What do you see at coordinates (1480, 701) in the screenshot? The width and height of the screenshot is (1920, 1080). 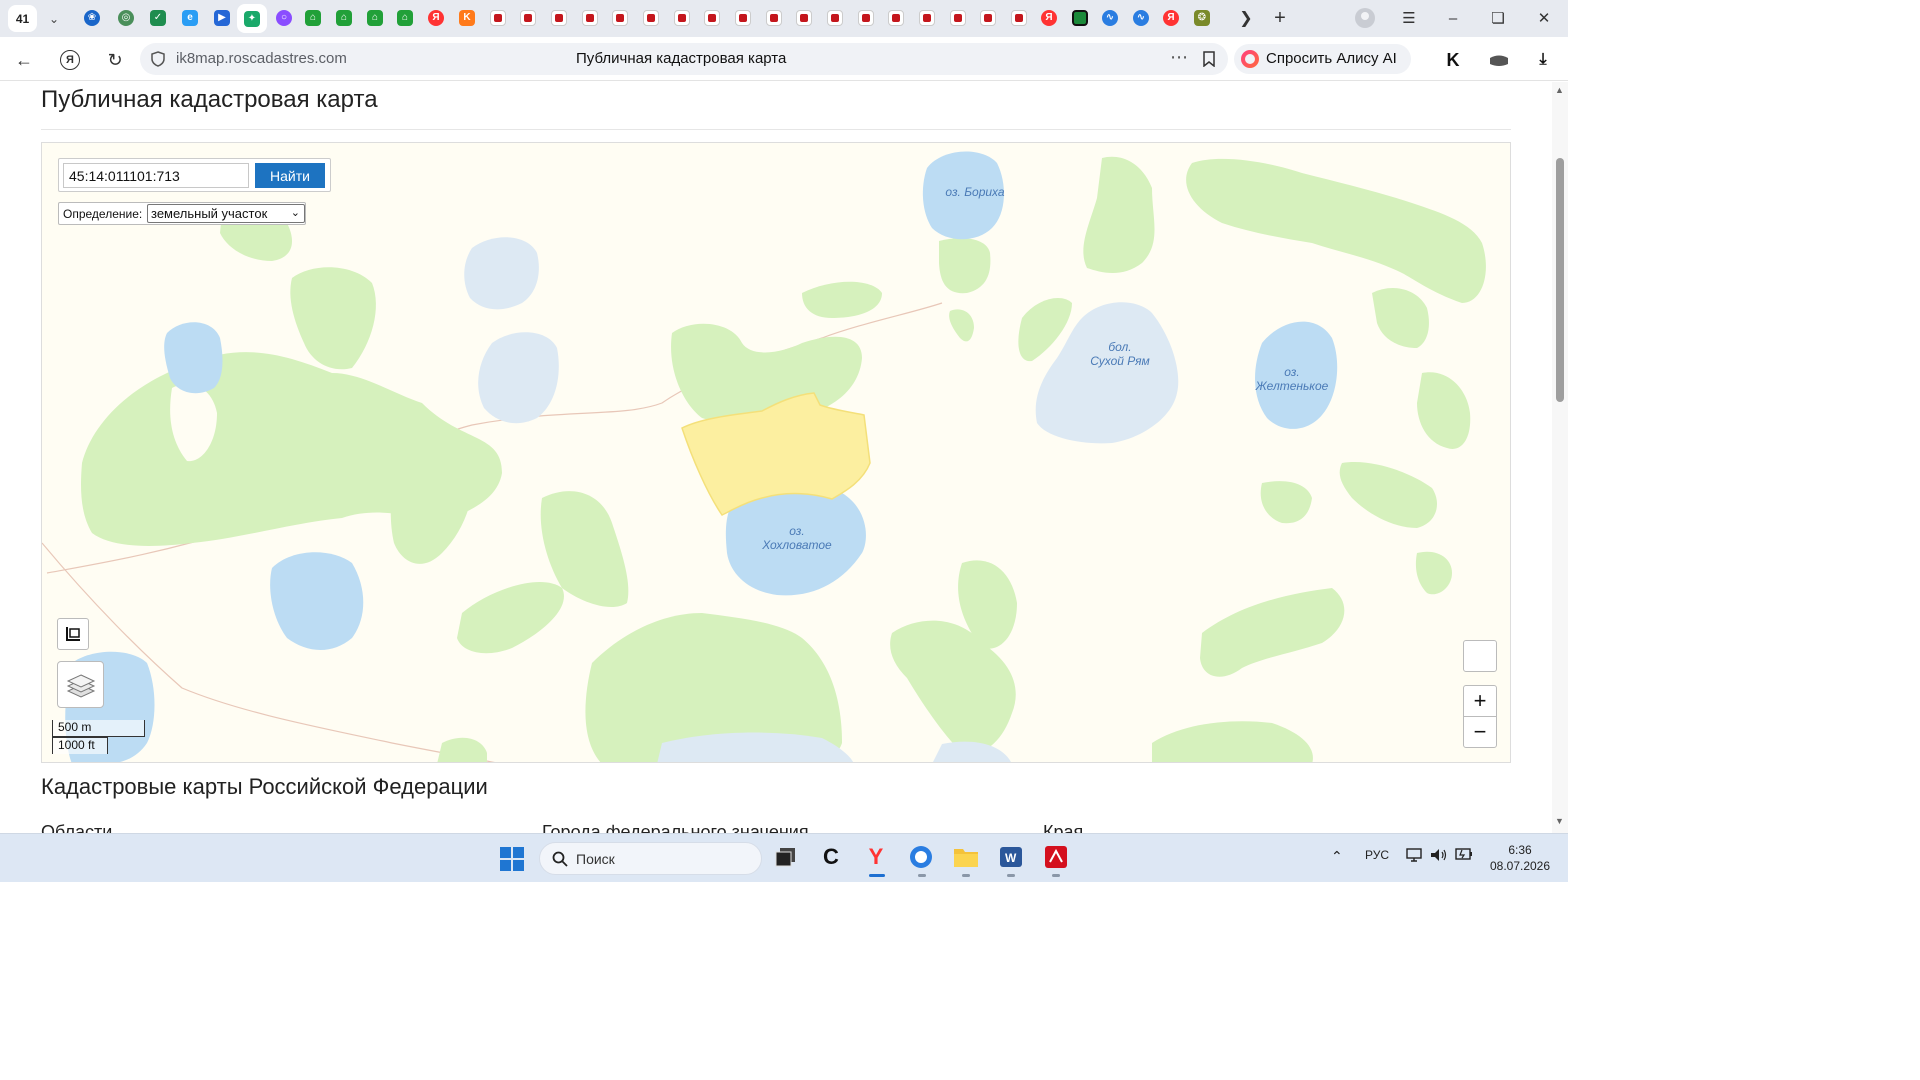 I see `zoom-in-button: +` at bounding box center [1480, 701].